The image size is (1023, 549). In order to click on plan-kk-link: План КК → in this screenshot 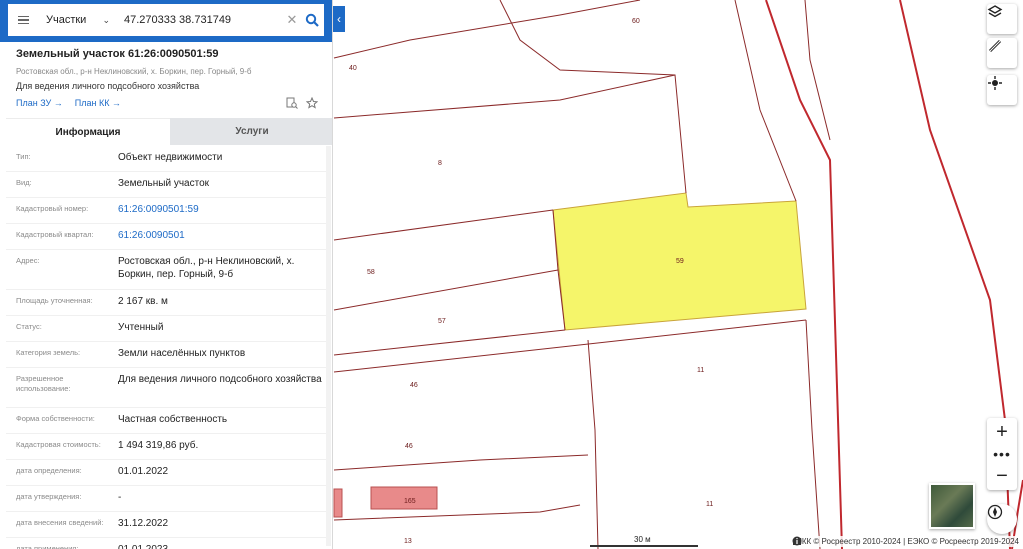, I will do `click(98, 103)`.